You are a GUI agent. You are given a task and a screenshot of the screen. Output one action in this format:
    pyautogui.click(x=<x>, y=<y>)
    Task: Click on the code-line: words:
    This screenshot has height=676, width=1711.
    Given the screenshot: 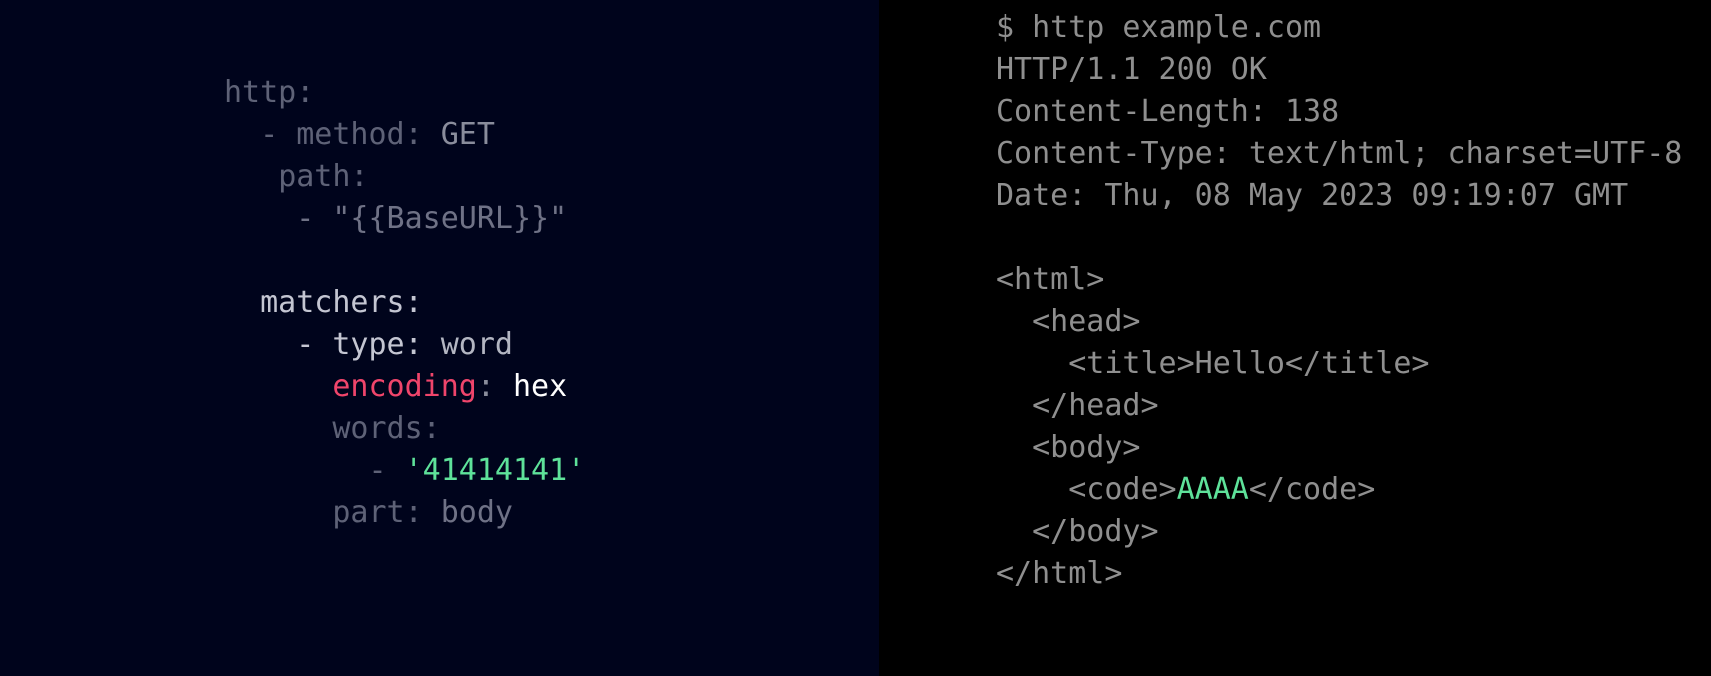 What is the action you would take?
    pyautogui.click(x=404, y=429)
    